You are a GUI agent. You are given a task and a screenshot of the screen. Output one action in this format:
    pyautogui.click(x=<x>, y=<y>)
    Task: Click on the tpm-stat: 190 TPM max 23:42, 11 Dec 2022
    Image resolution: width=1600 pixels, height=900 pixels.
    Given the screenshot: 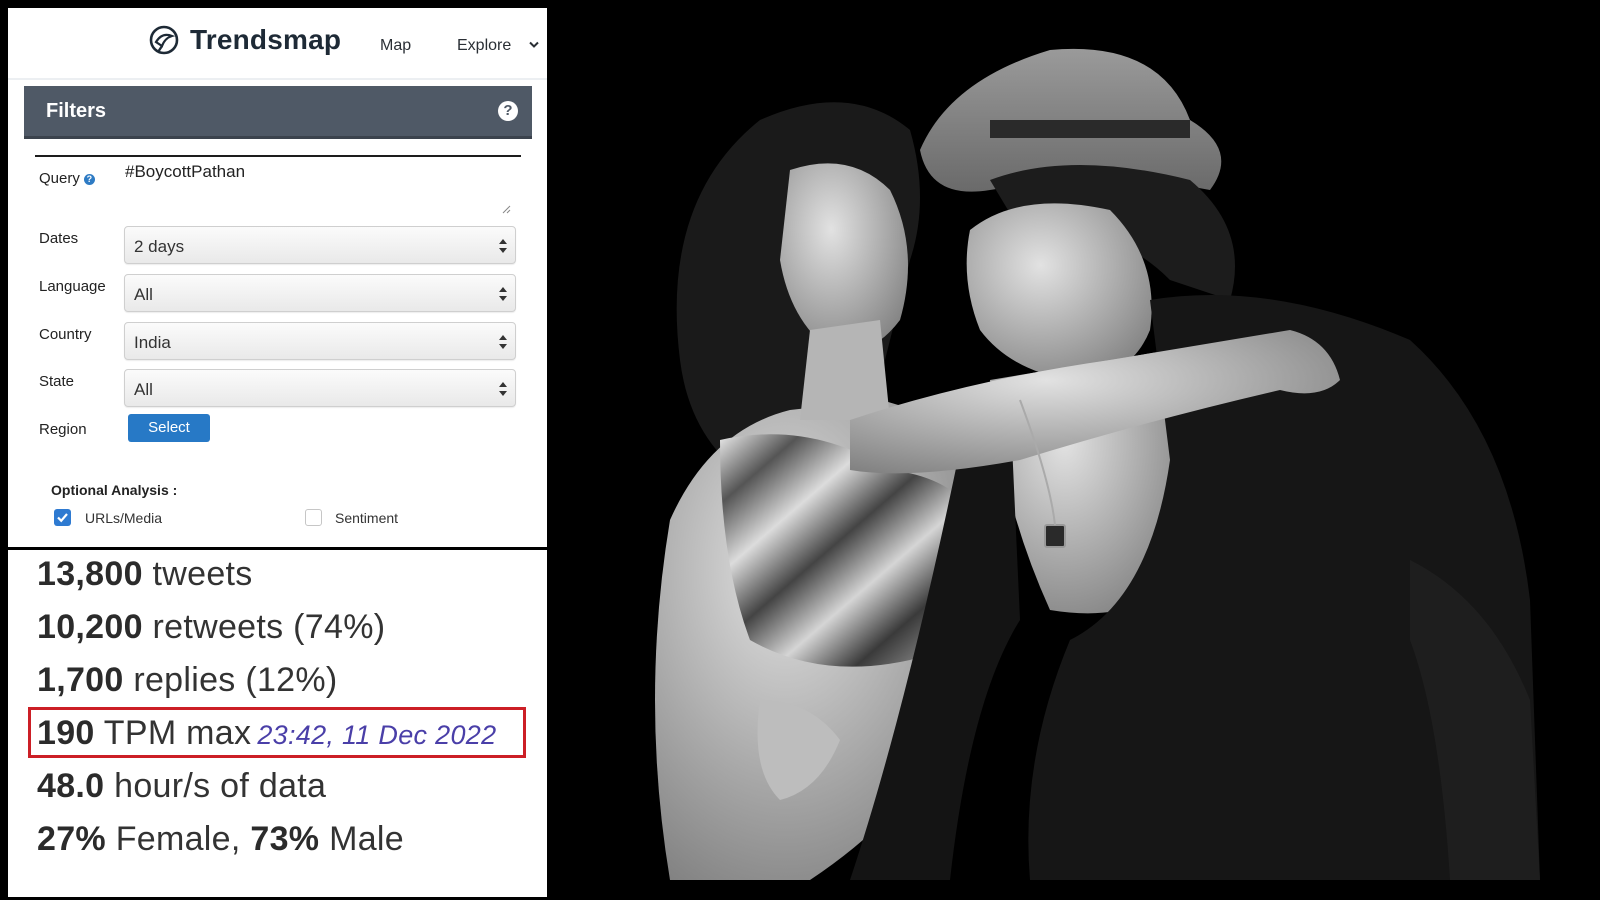 What is the action you would take?
    pyautogui.click(x=266, y=733)
    